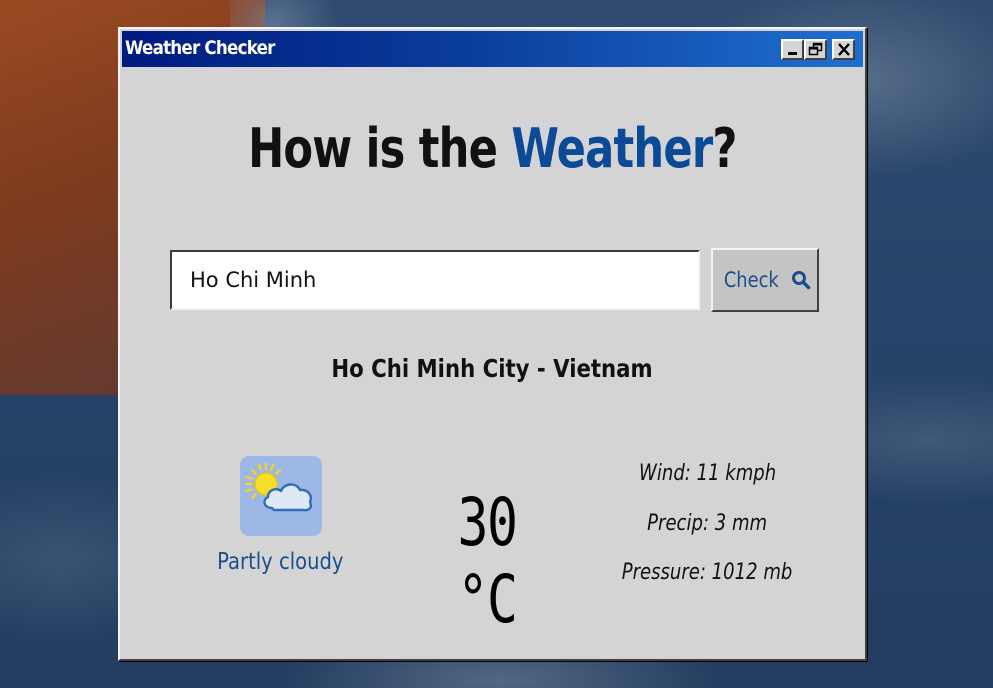  What do you see at coordinates (707, 473) in the screenshot?
I see `wind-stat: Wind: 11 kmph` at bounding box center [707, 473].